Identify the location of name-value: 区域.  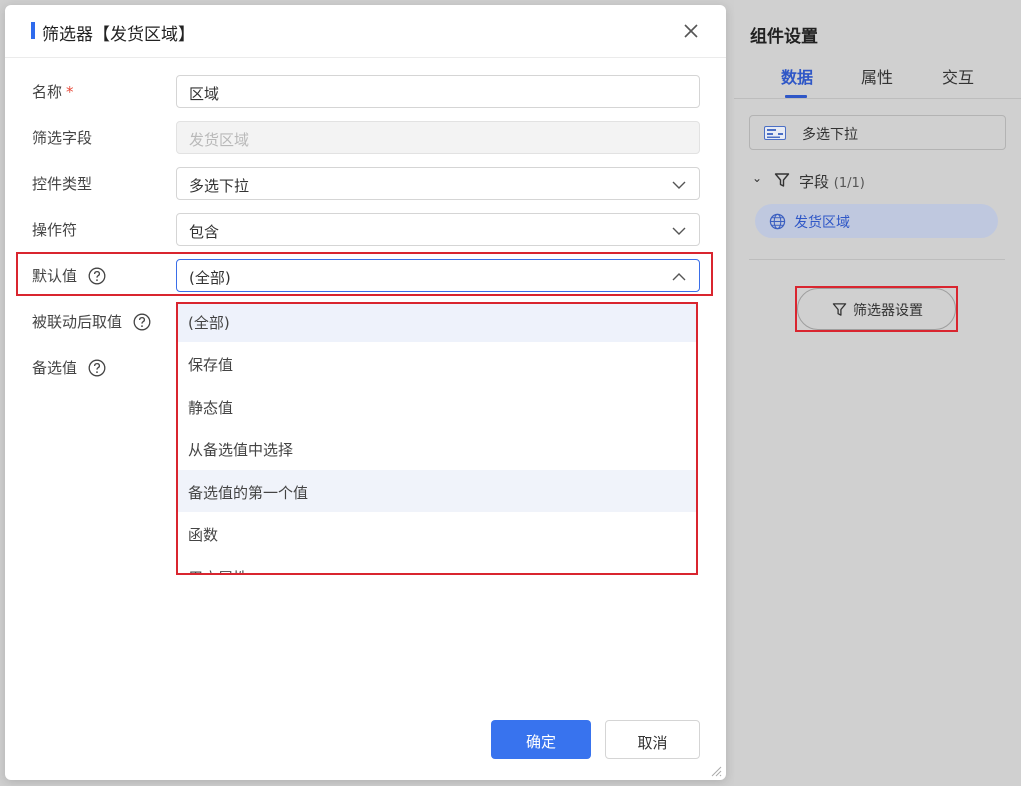
(204, 94).